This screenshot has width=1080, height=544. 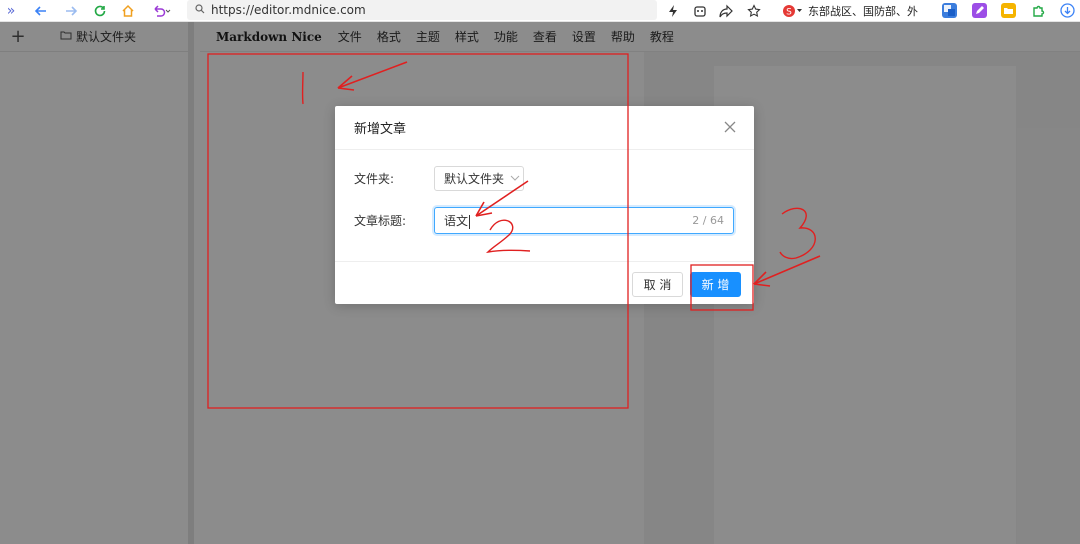 I want to click on back-button, so click(x=41, y=11).